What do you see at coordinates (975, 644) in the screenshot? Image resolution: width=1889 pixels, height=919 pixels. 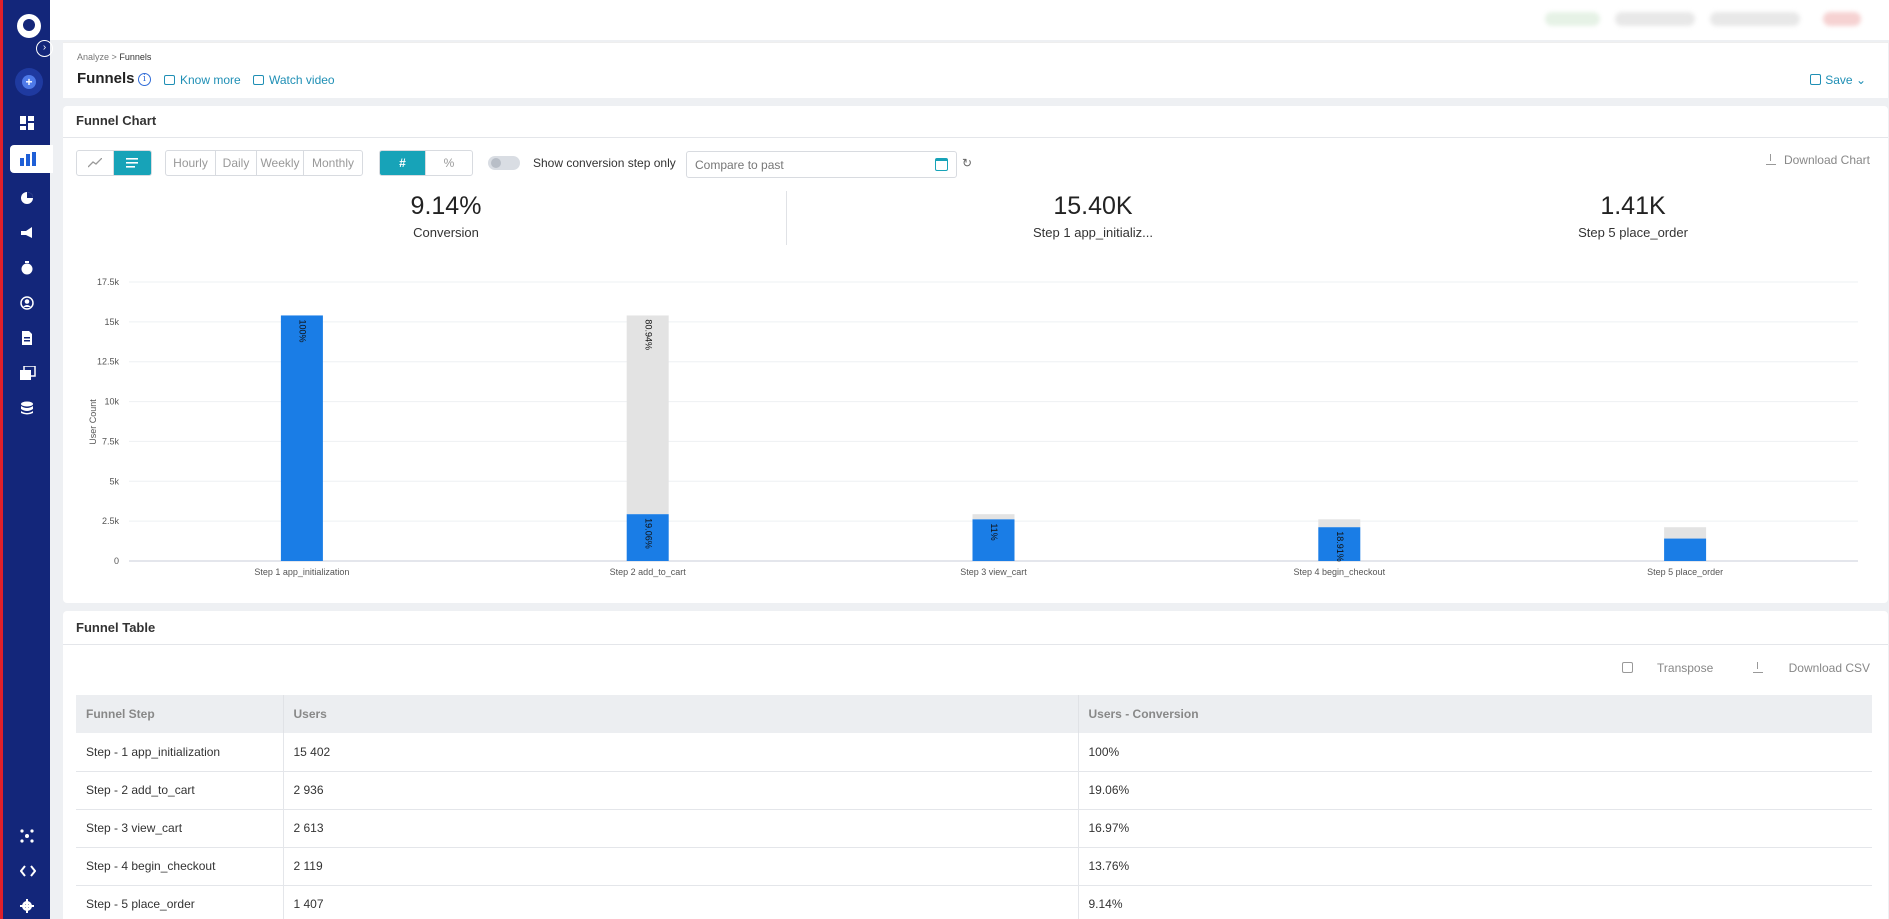 I see `divider` at bounding box center [975, 644].